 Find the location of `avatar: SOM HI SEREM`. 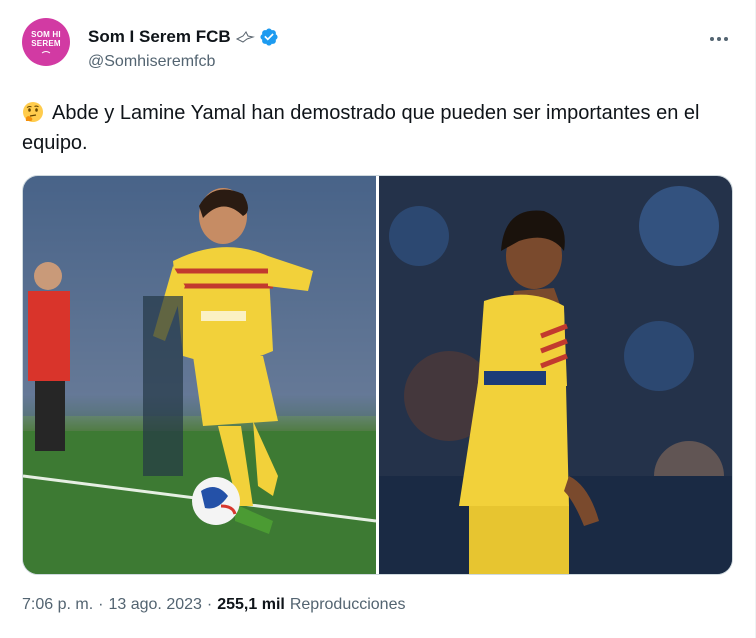

avatar: SOM HI SEREM is located at coordinates (46, 42).